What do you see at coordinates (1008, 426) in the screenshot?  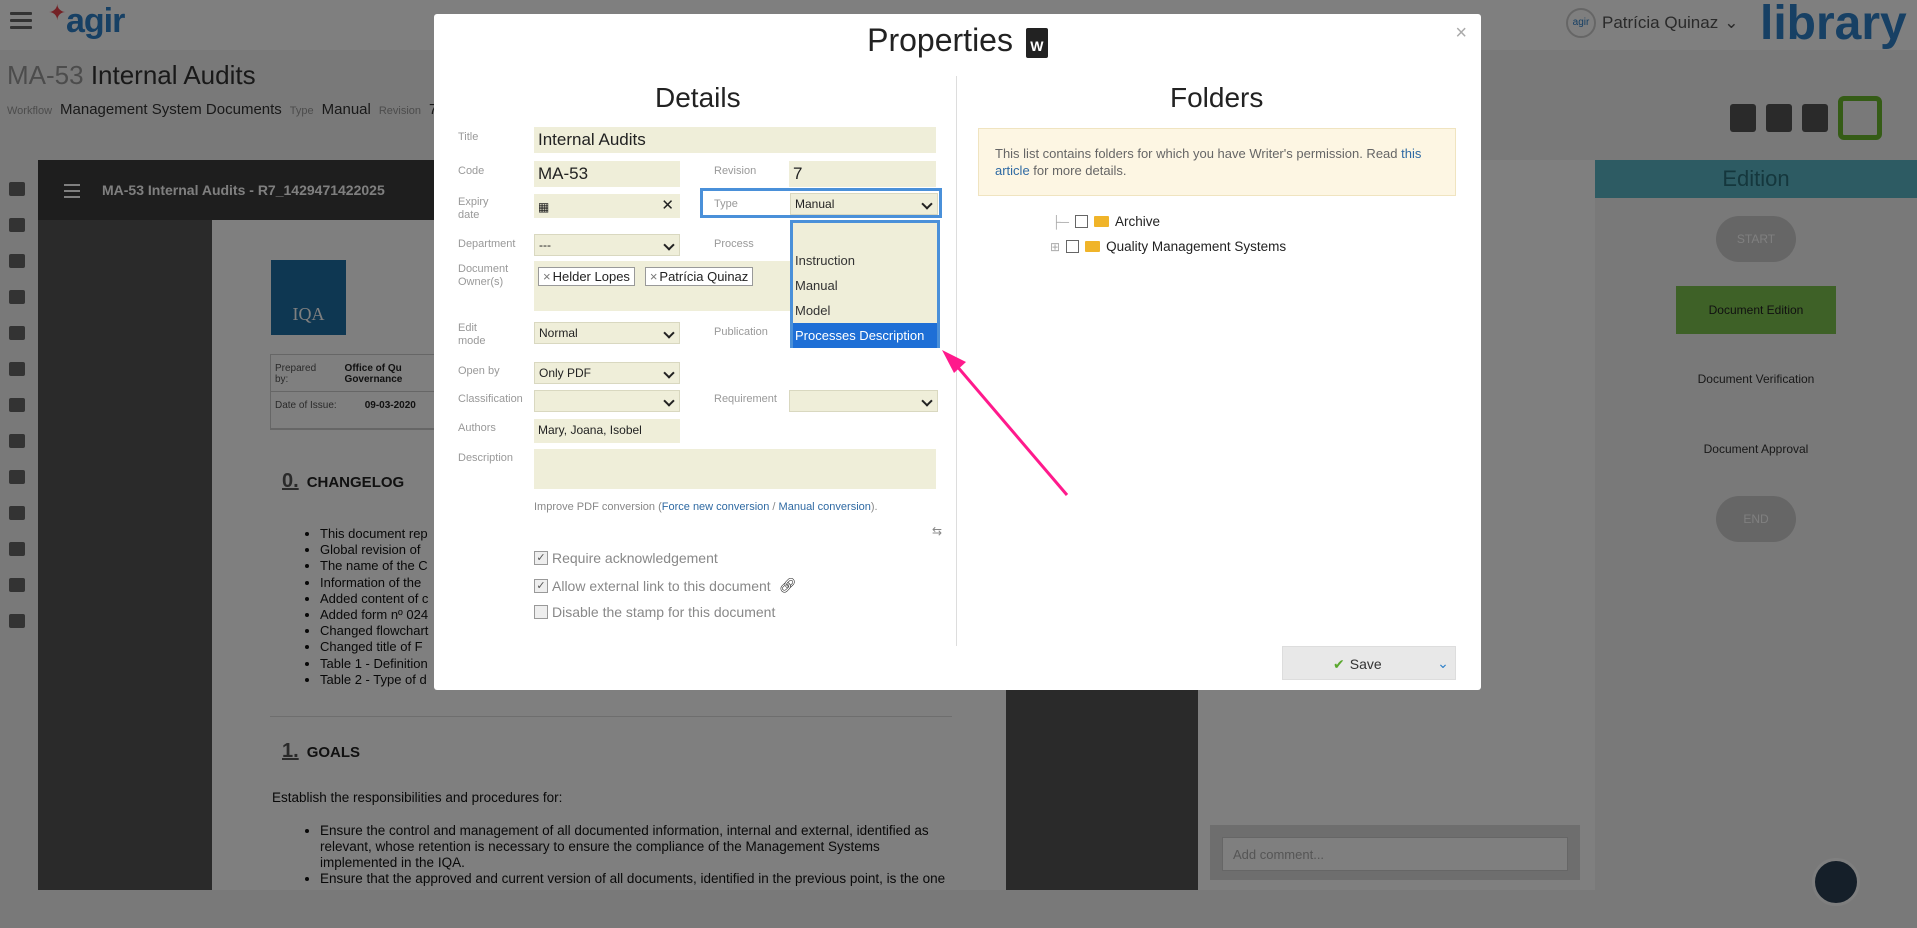 I see `arrow-shaft` at bounding box center [1008, 426].